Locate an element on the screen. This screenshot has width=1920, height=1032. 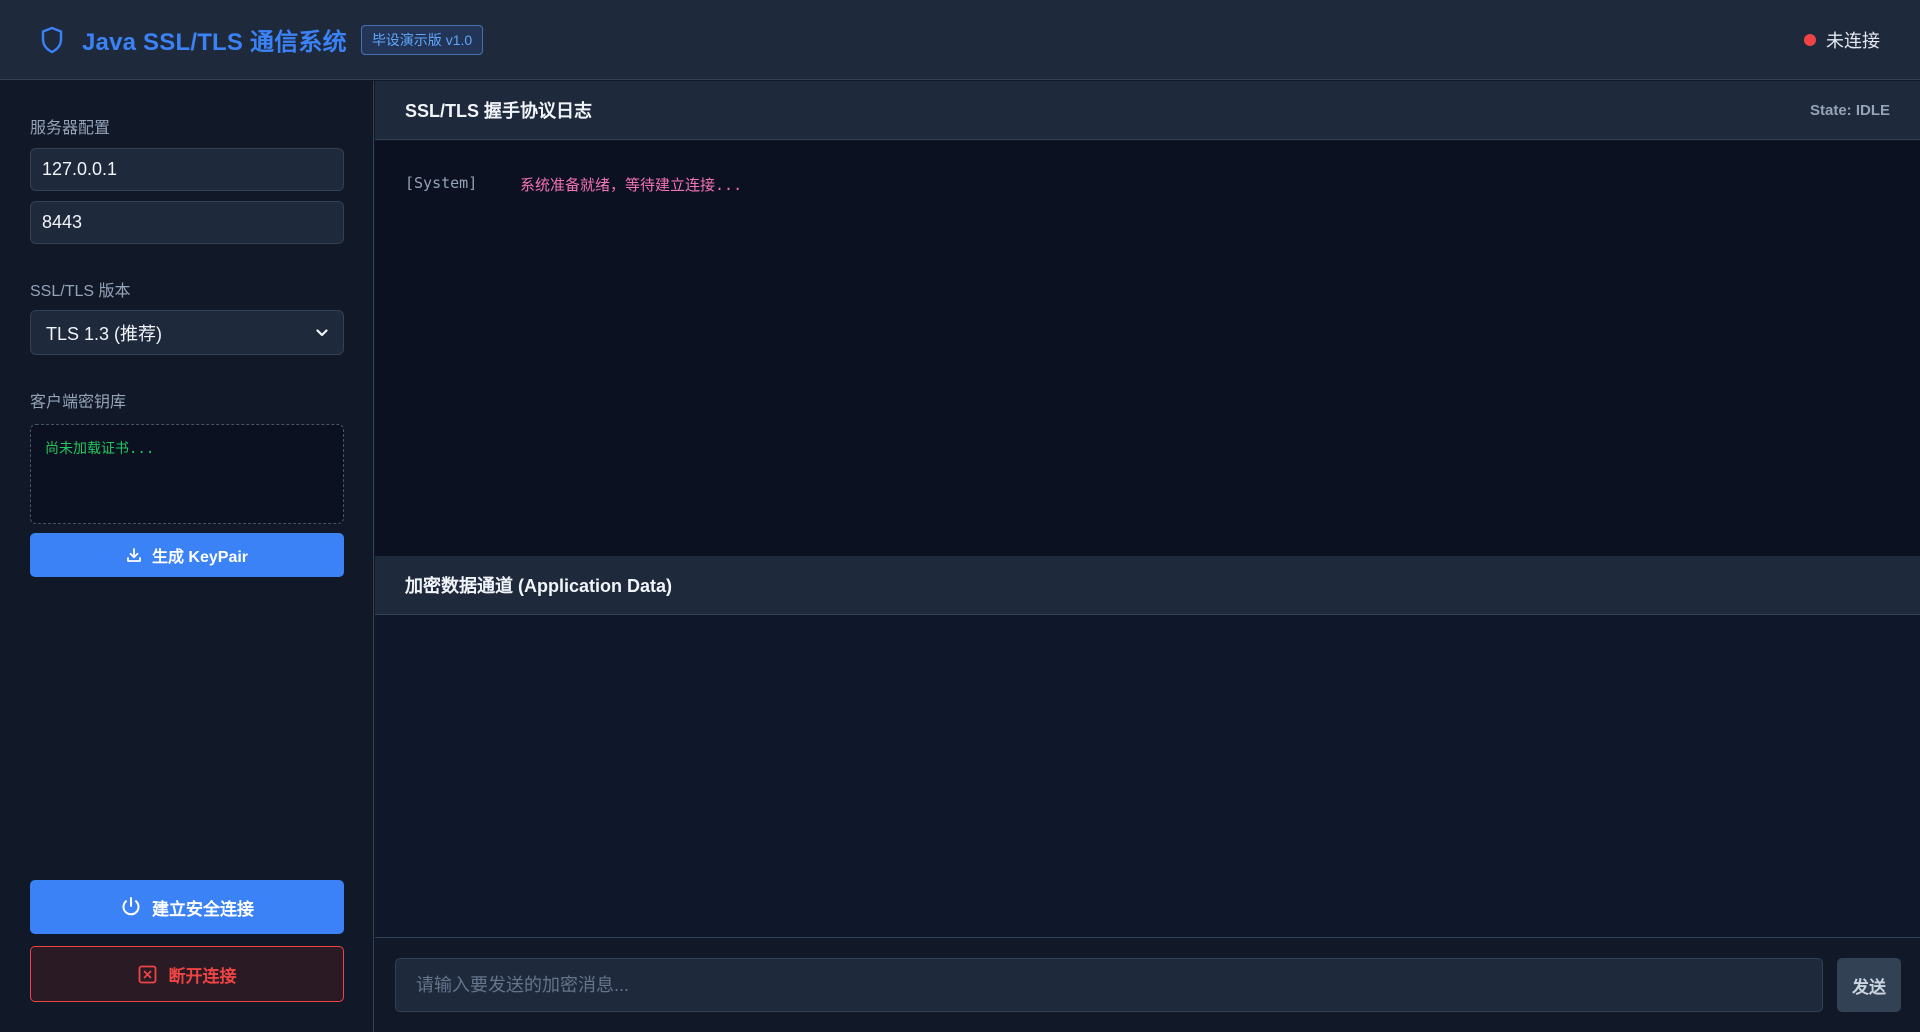
app-title: Java SSL/TLS 通信系统 is located at coordinates (214, 42).